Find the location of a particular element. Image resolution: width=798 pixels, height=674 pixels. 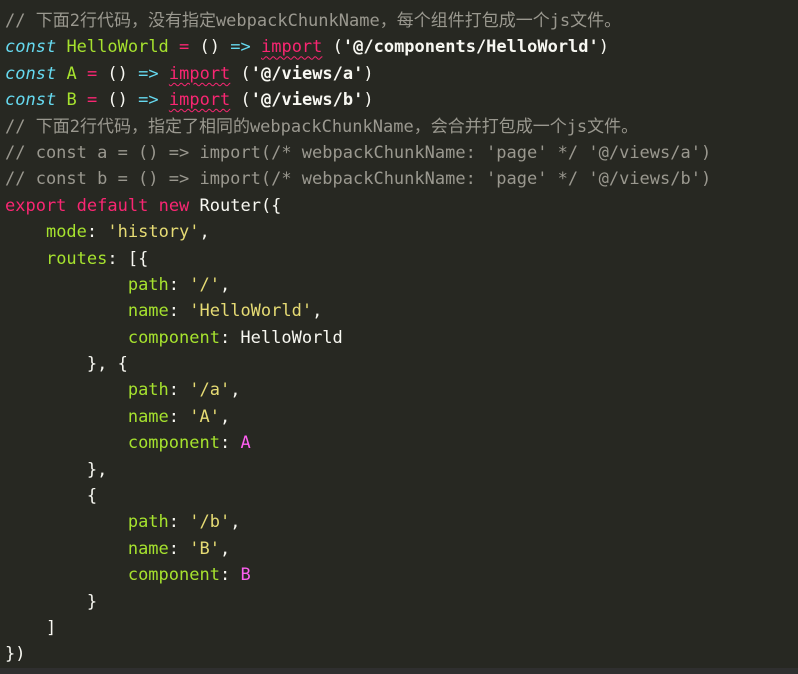

code-token: mode is located at coordinates (66, 232).